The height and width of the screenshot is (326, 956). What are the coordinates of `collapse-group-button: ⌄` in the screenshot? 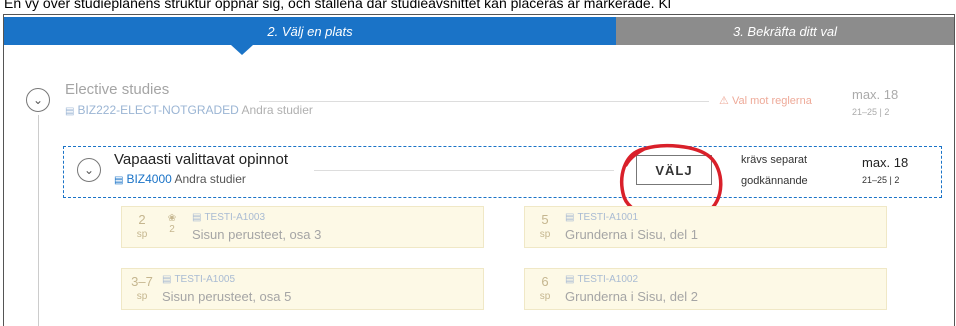 It's located at (89, 170).